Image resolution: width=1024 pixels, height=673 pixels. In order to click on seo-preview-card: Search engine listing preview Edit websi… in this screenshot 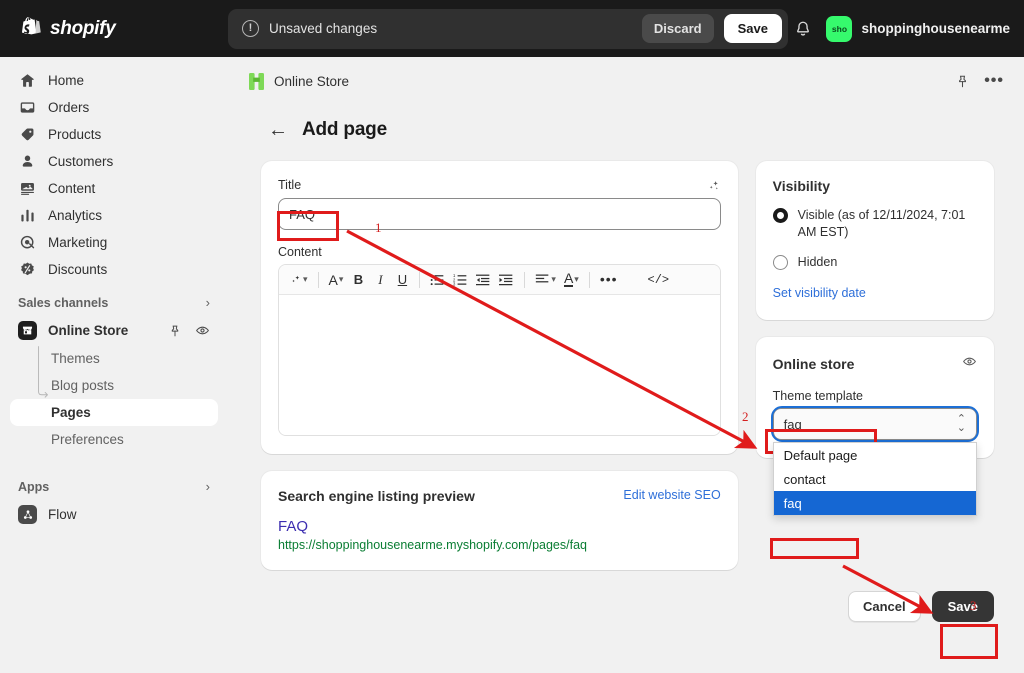, I will do `click(499, 520)`.